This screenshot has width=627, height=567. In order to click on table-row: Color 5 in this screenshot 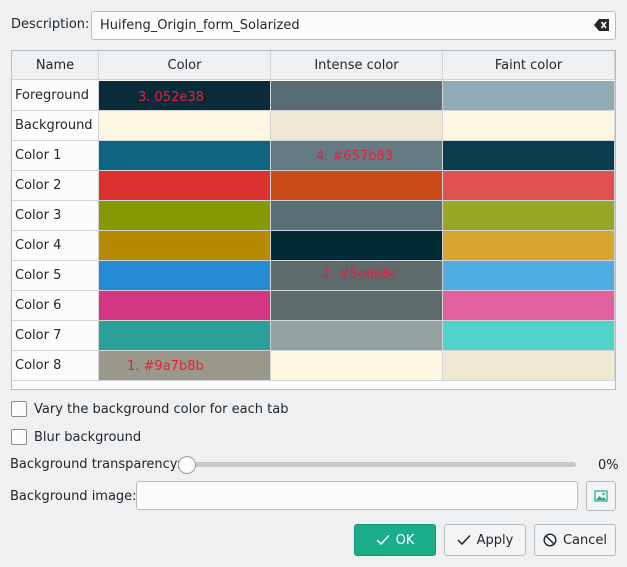, I will do `click(313, 276)`.